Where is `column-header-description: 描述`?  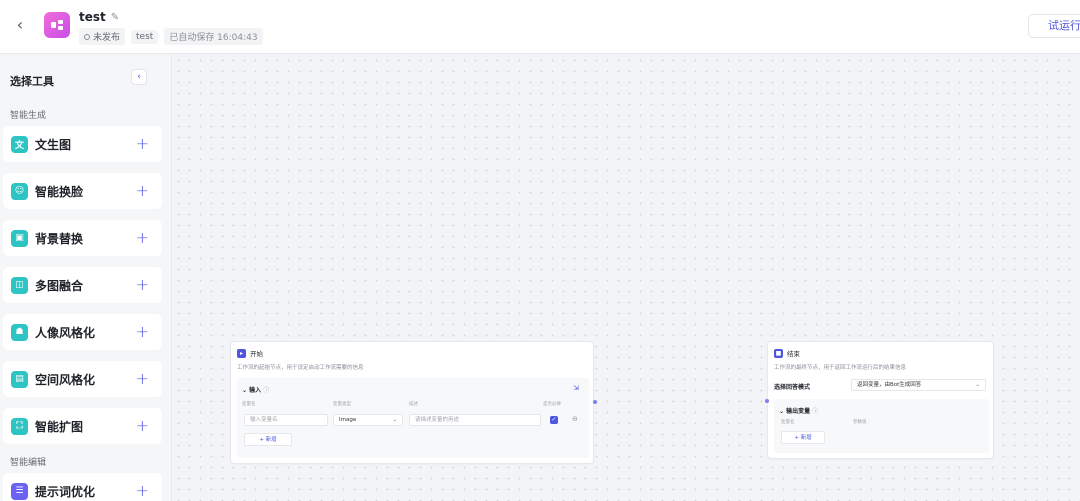
column-header-description: 描述 is located at coordinates (413, 404).